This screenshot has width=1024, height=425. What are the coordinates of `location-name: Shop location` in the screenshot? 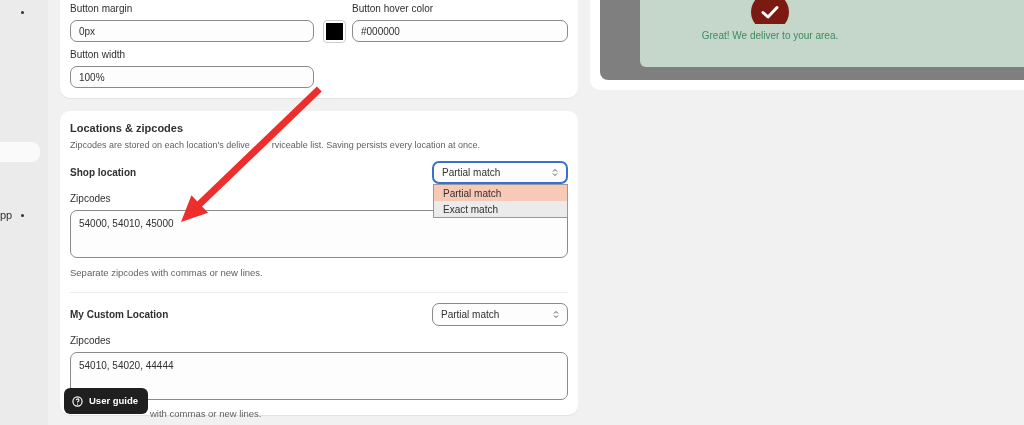 It's located at (103, 173).